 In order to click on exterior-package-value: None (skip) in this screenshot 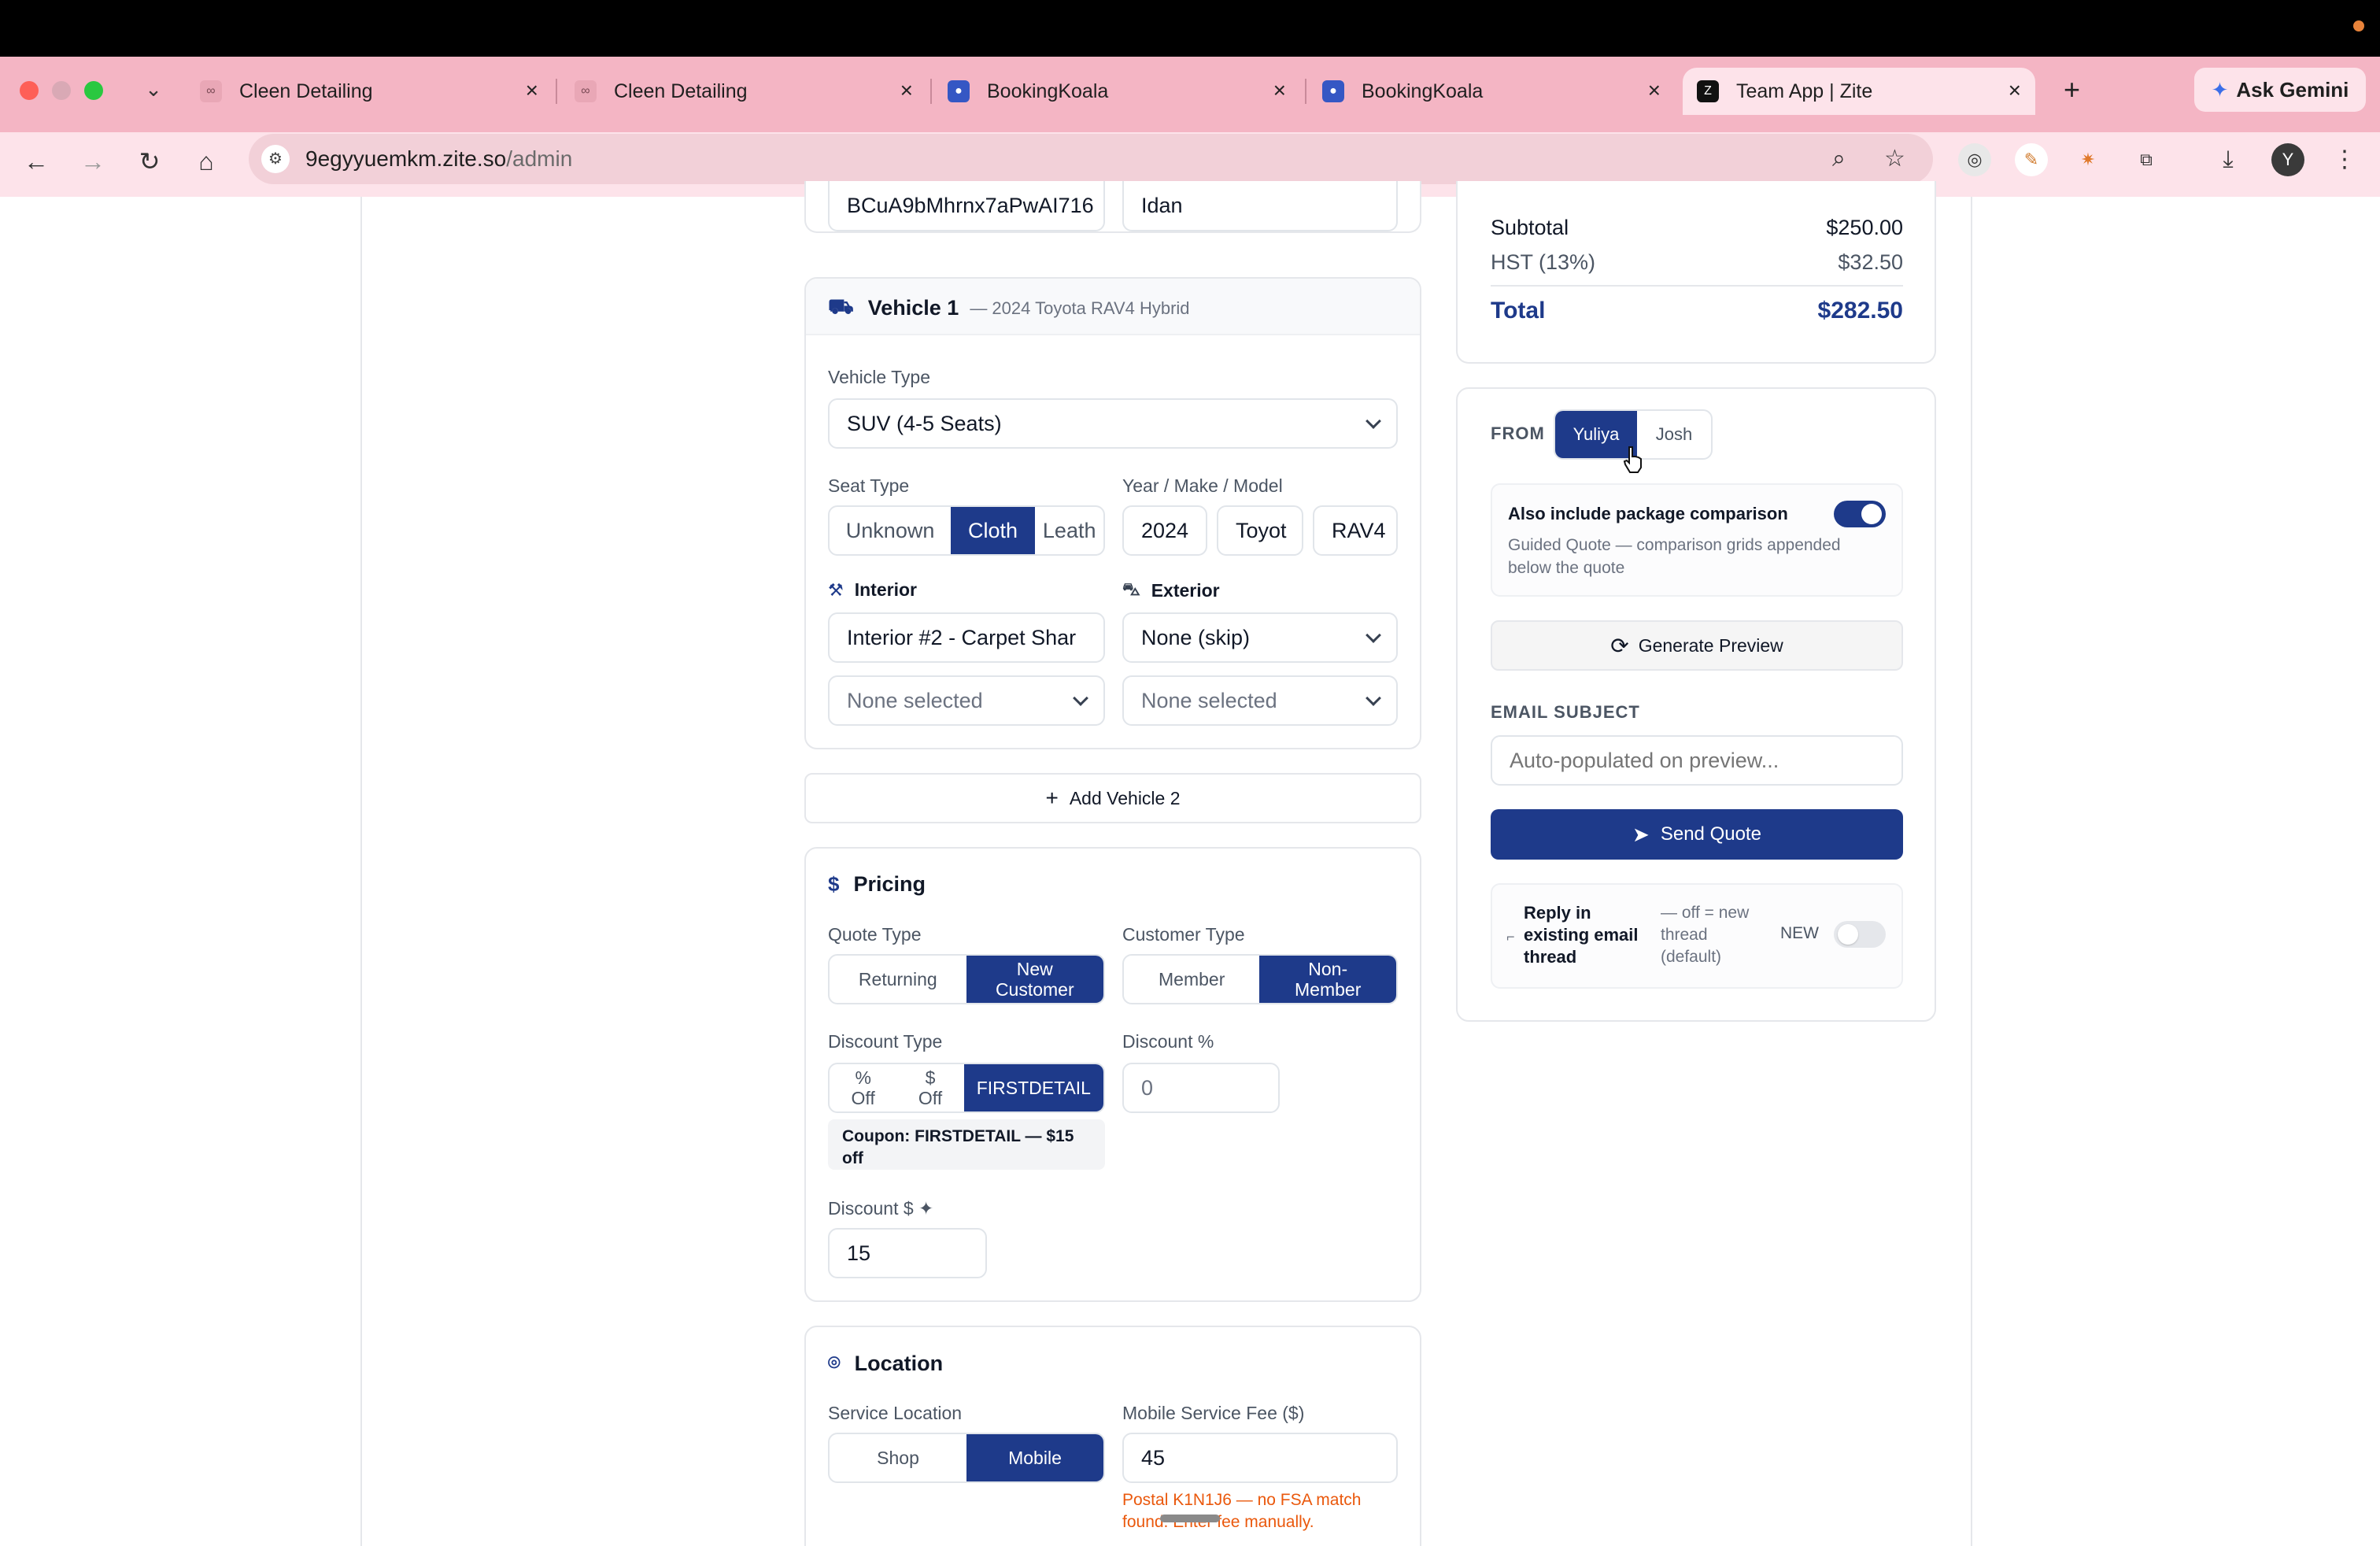, I will do `click(1196, 637)`.